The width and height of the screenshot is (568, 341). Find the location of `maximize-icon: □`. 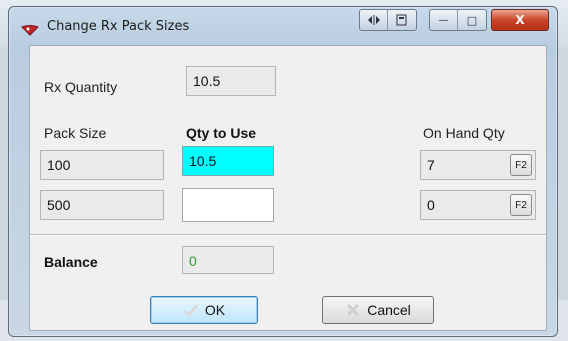

maximize-icon: □ is located at coordinates (472, 20).